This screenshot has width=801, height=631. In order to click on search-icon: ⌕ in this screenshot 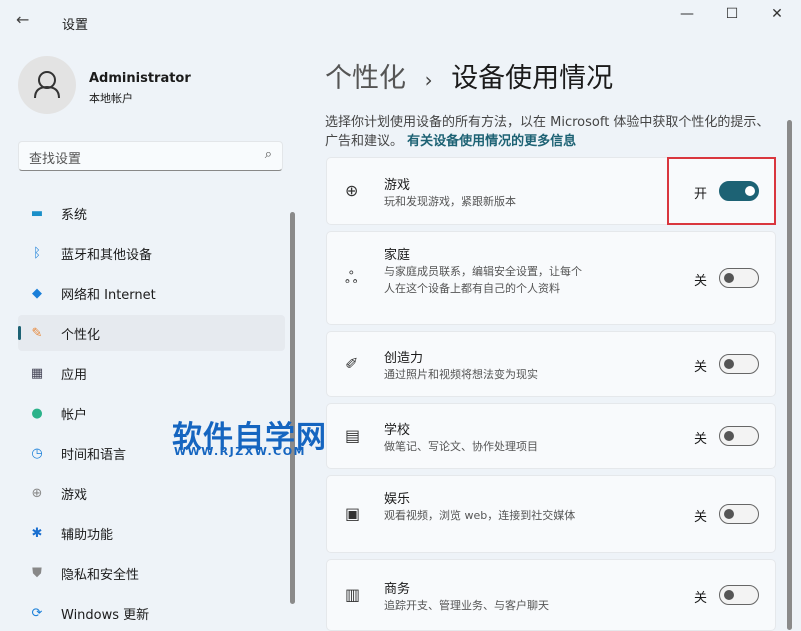, I will do `click(268, 154)`.